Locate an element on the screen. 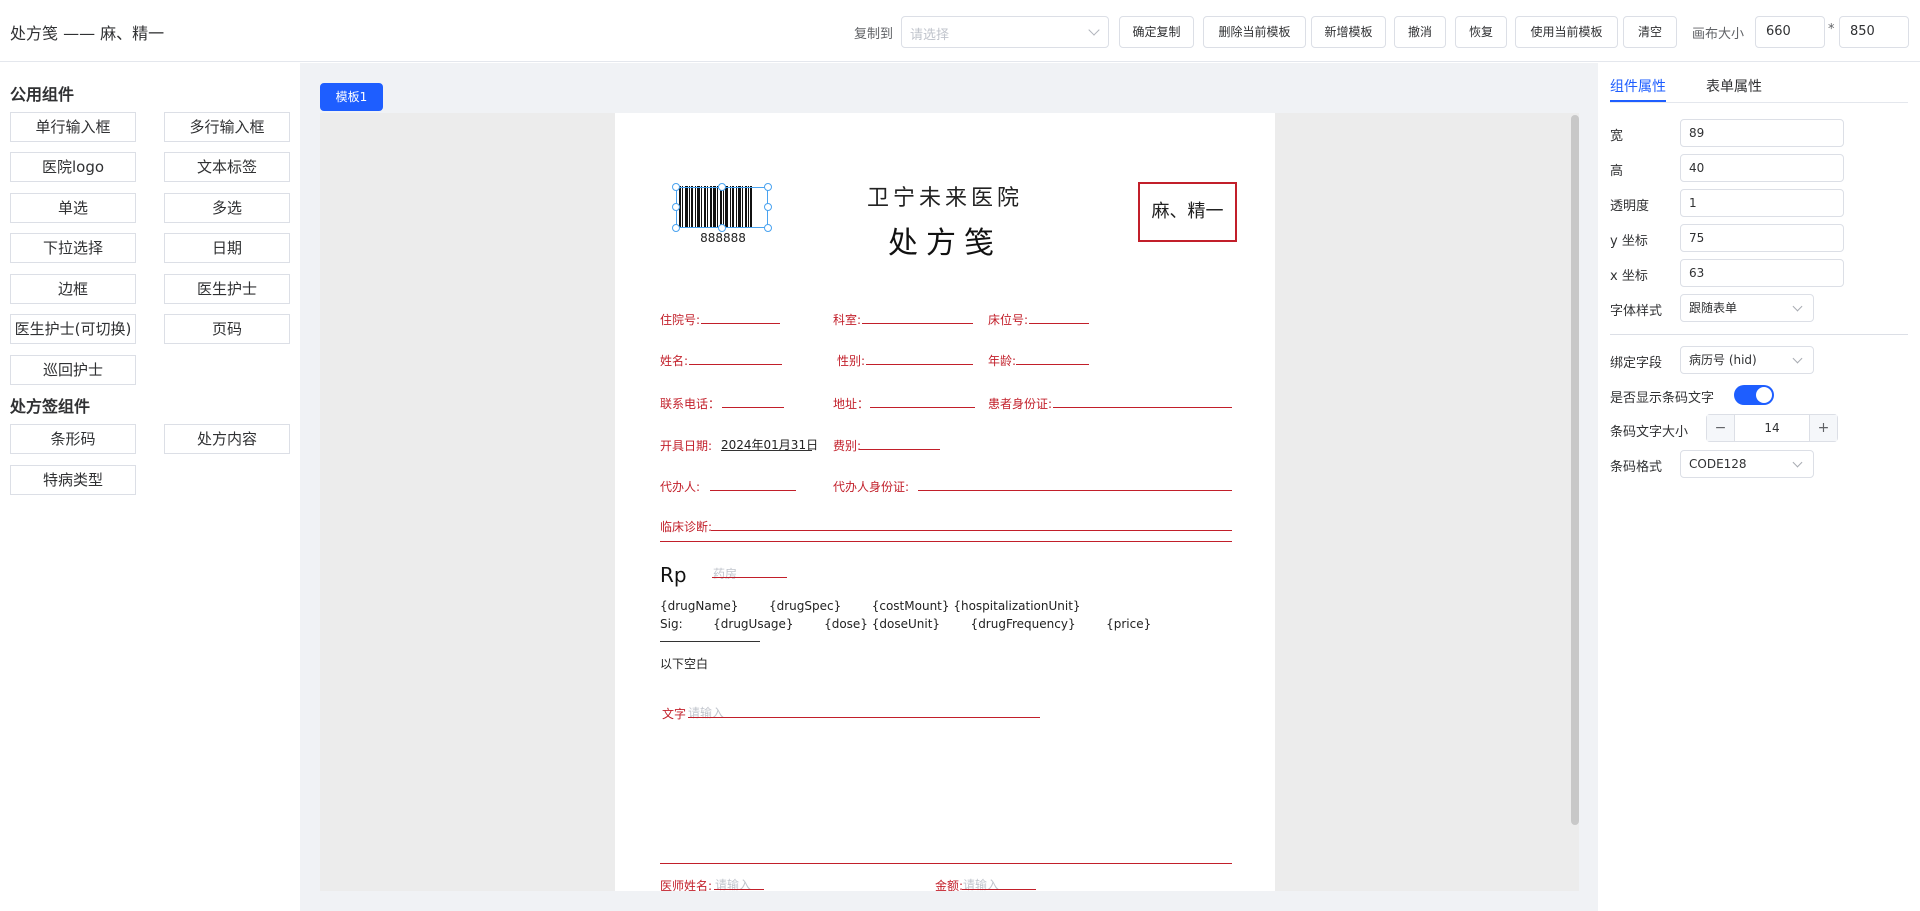  font-style-label: 字体样式 is located at coordinates (1636, 311).